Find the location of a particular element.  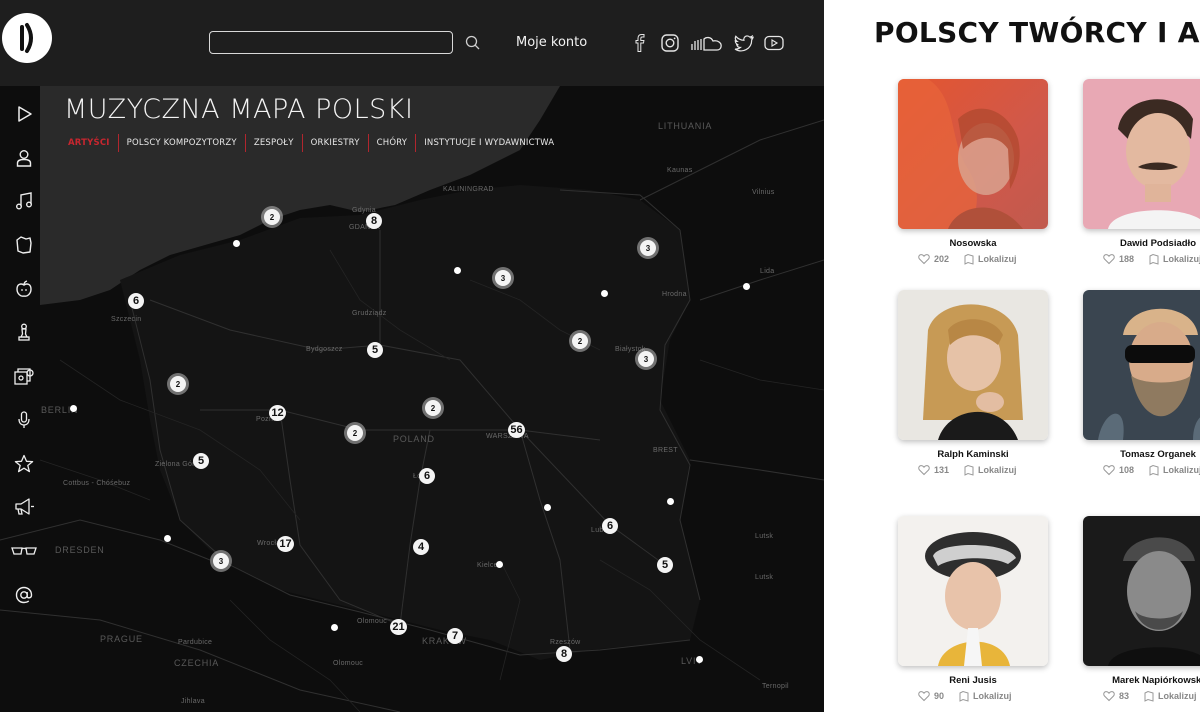

search-input is located at coordinates (331, 42).